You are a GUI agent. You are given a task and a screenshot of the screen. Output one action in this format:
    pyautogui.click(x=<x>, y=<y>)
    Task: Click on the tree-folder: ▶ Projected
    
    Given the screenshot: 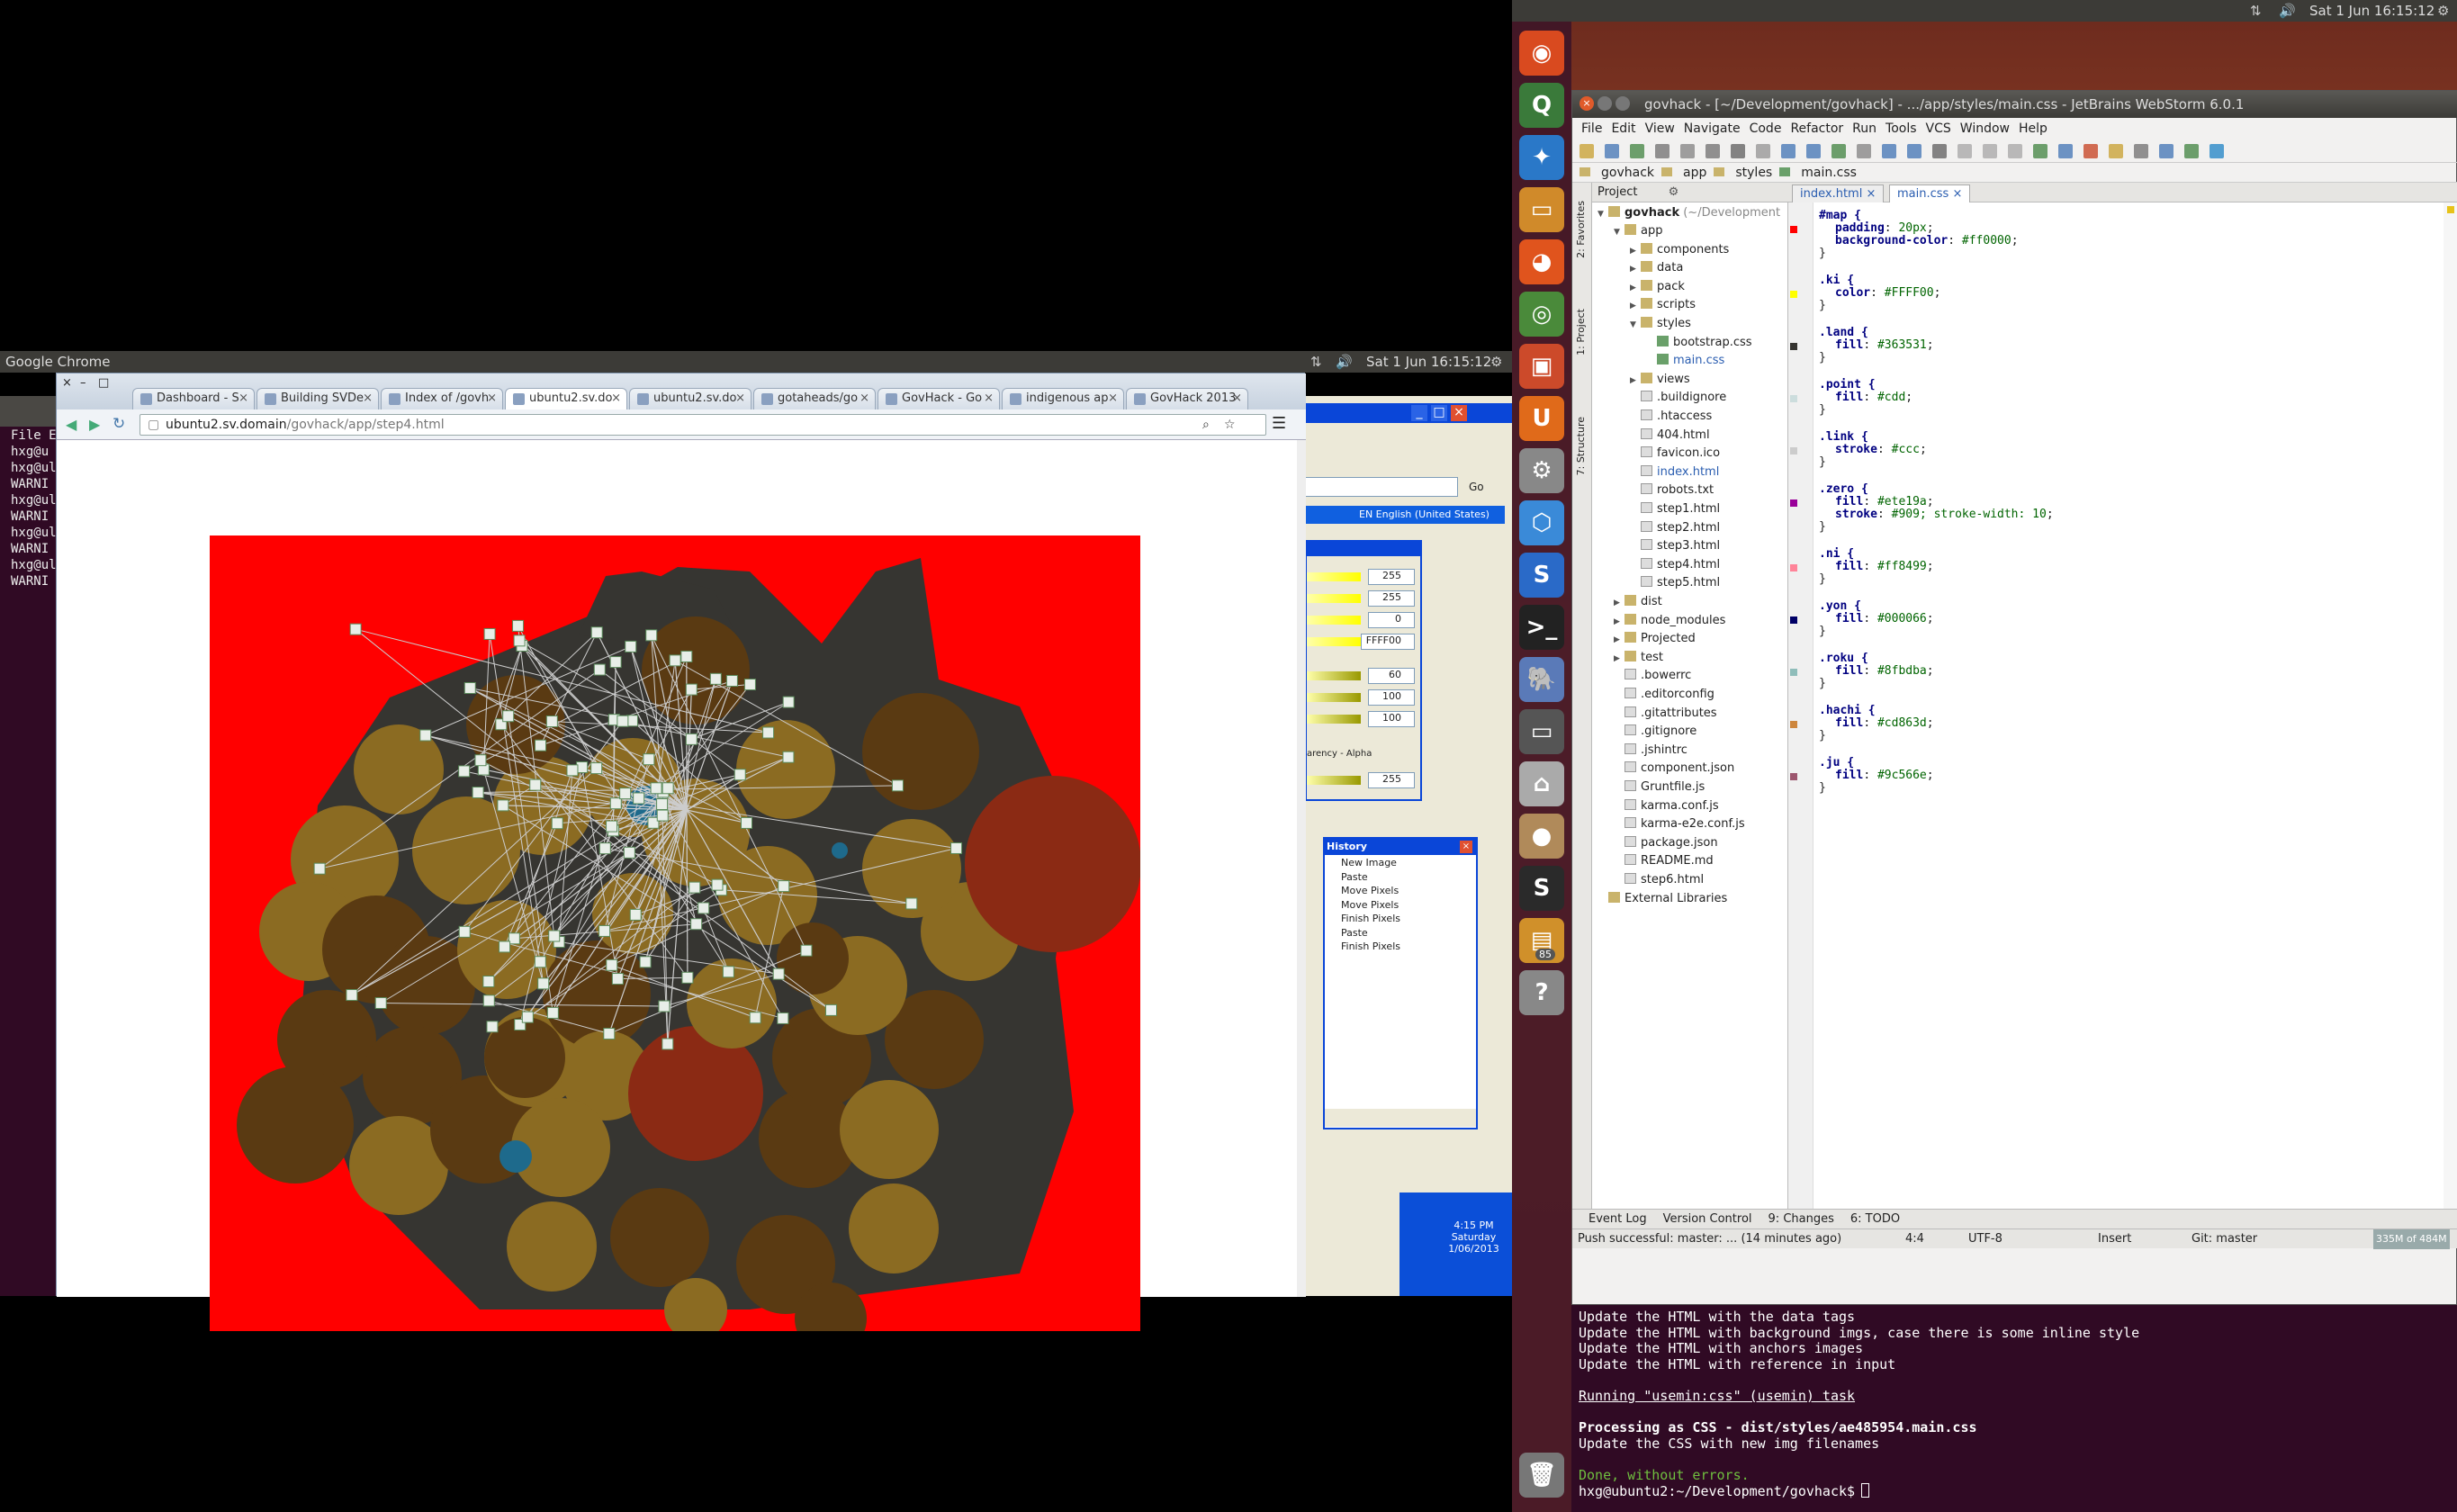 What is the action you would take?
    pyautogui.click(x=1655, y=639)
    